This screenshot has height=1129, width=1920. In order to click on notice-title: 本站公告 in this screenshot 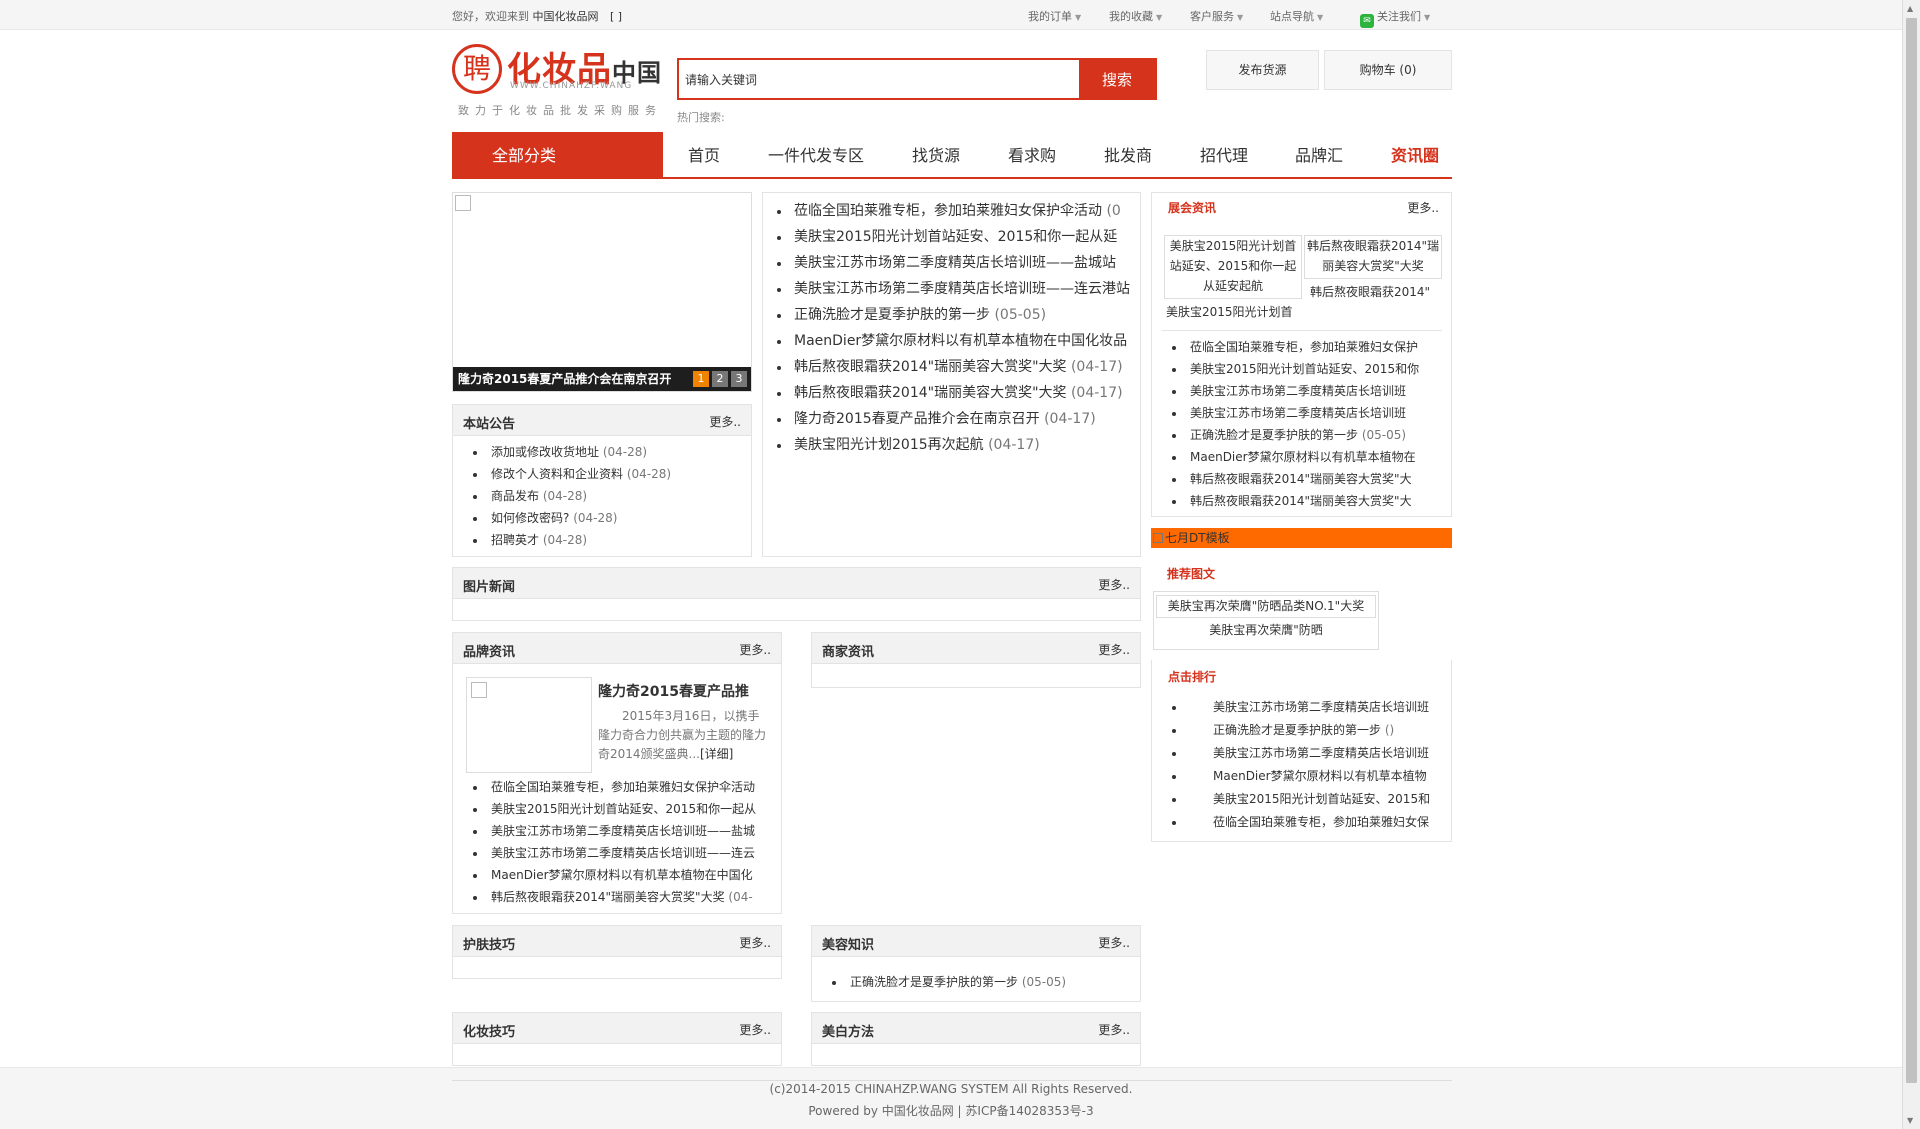, I will do `click(489, 424)`.